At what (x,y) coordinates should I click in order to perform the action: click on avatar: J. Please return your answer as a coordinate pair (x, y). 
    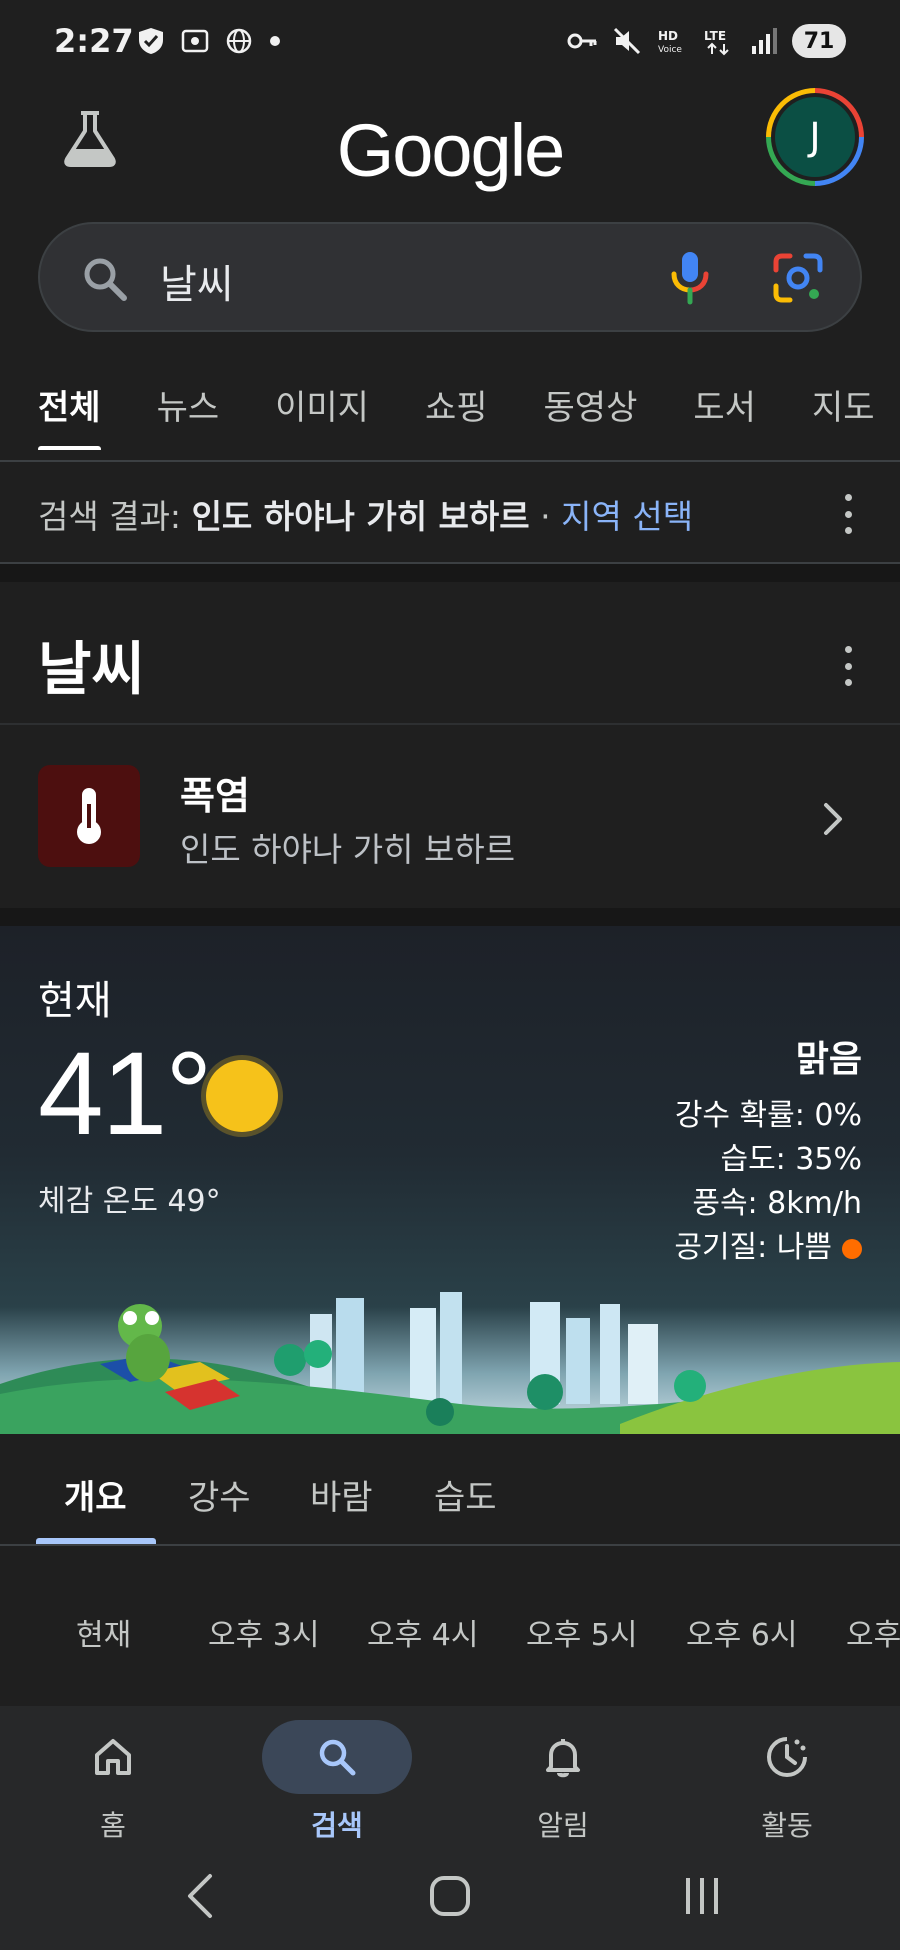
    Looking at the image, I should click on (815, 137).